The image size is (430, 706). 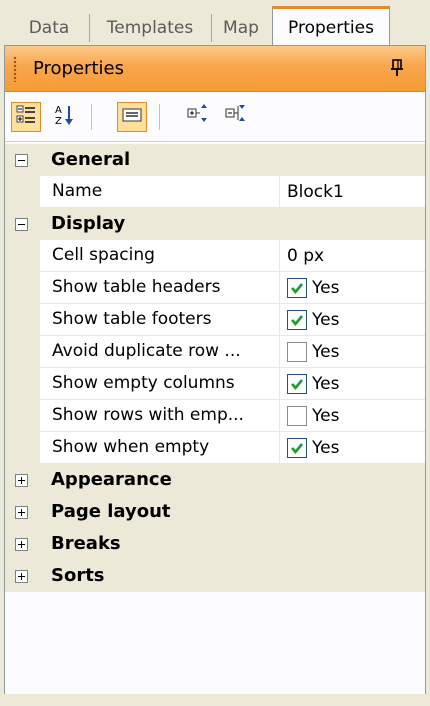 I want to click on property-name: Show table headers, so click(x=160, y=288).